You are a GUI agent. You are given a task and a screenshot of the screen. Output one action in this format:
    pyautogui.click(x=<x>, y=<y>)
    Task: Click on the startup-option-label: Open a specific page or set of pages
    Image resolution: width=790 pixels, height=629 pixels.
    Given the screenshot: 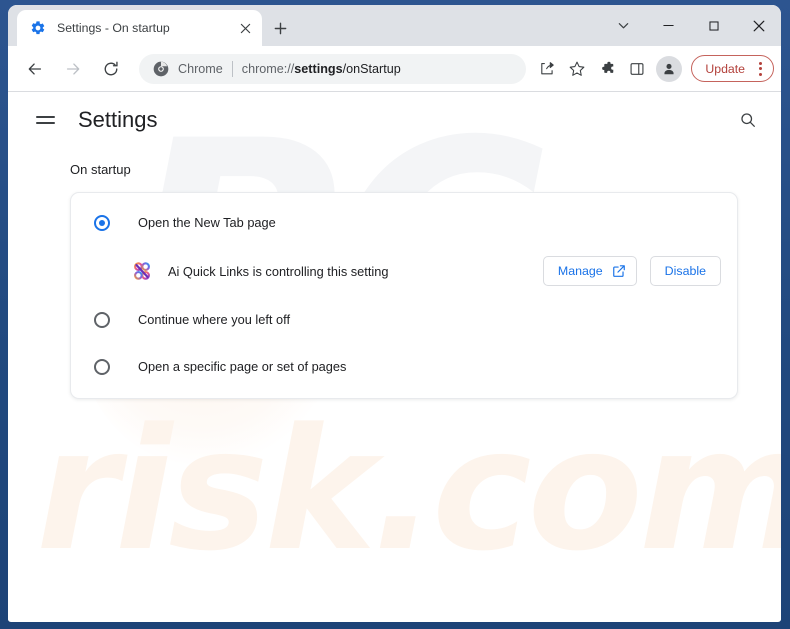 What is the action you would take?
    pyautogui.click(x=242, y=366)
    